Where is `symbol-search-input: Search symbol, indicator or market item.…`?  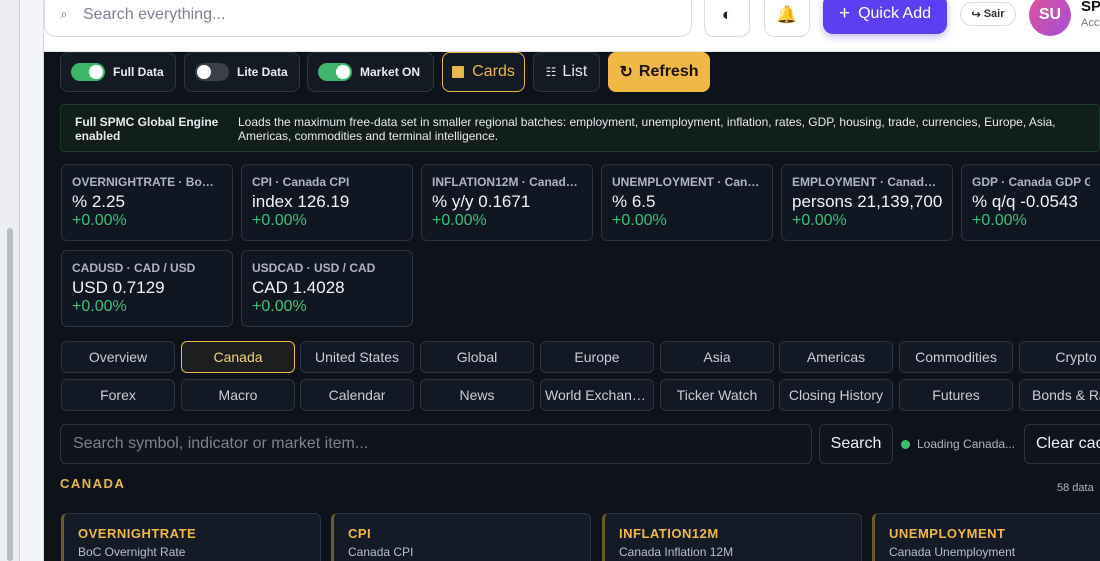 symbol-search-input: Search symbol, indicator or market item.… is located at coordinates (436, 444).